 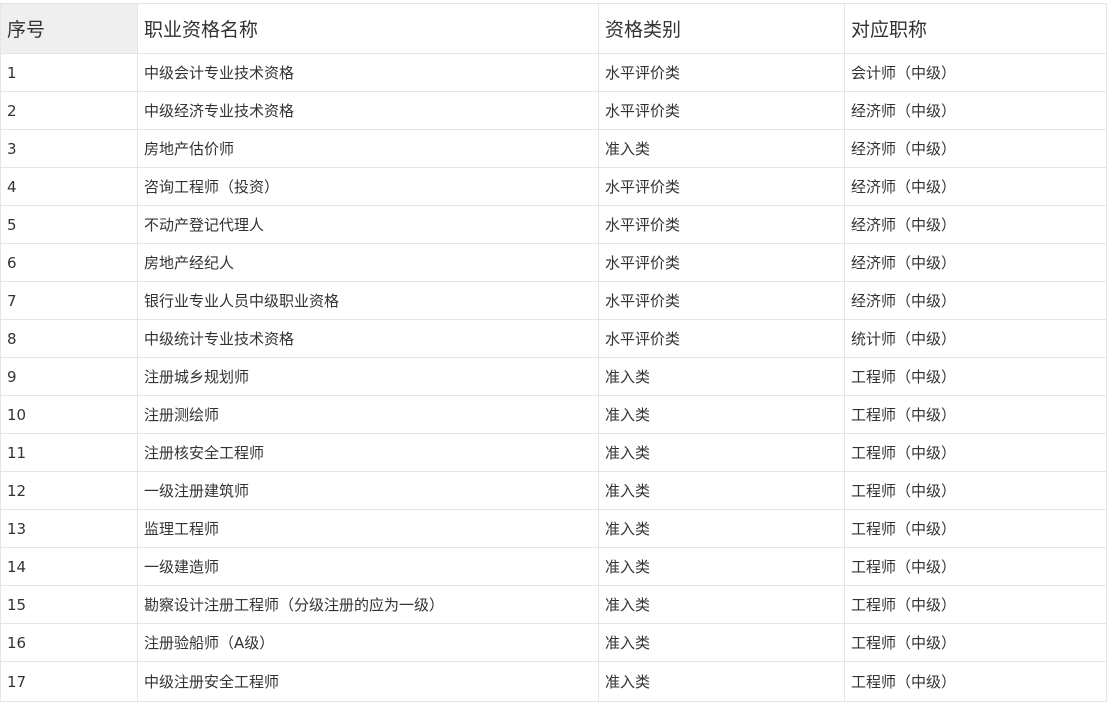 I want to click on table-row: 10 注册测绘师 准入类 工程师（中级）, so click(x=553, y=414).